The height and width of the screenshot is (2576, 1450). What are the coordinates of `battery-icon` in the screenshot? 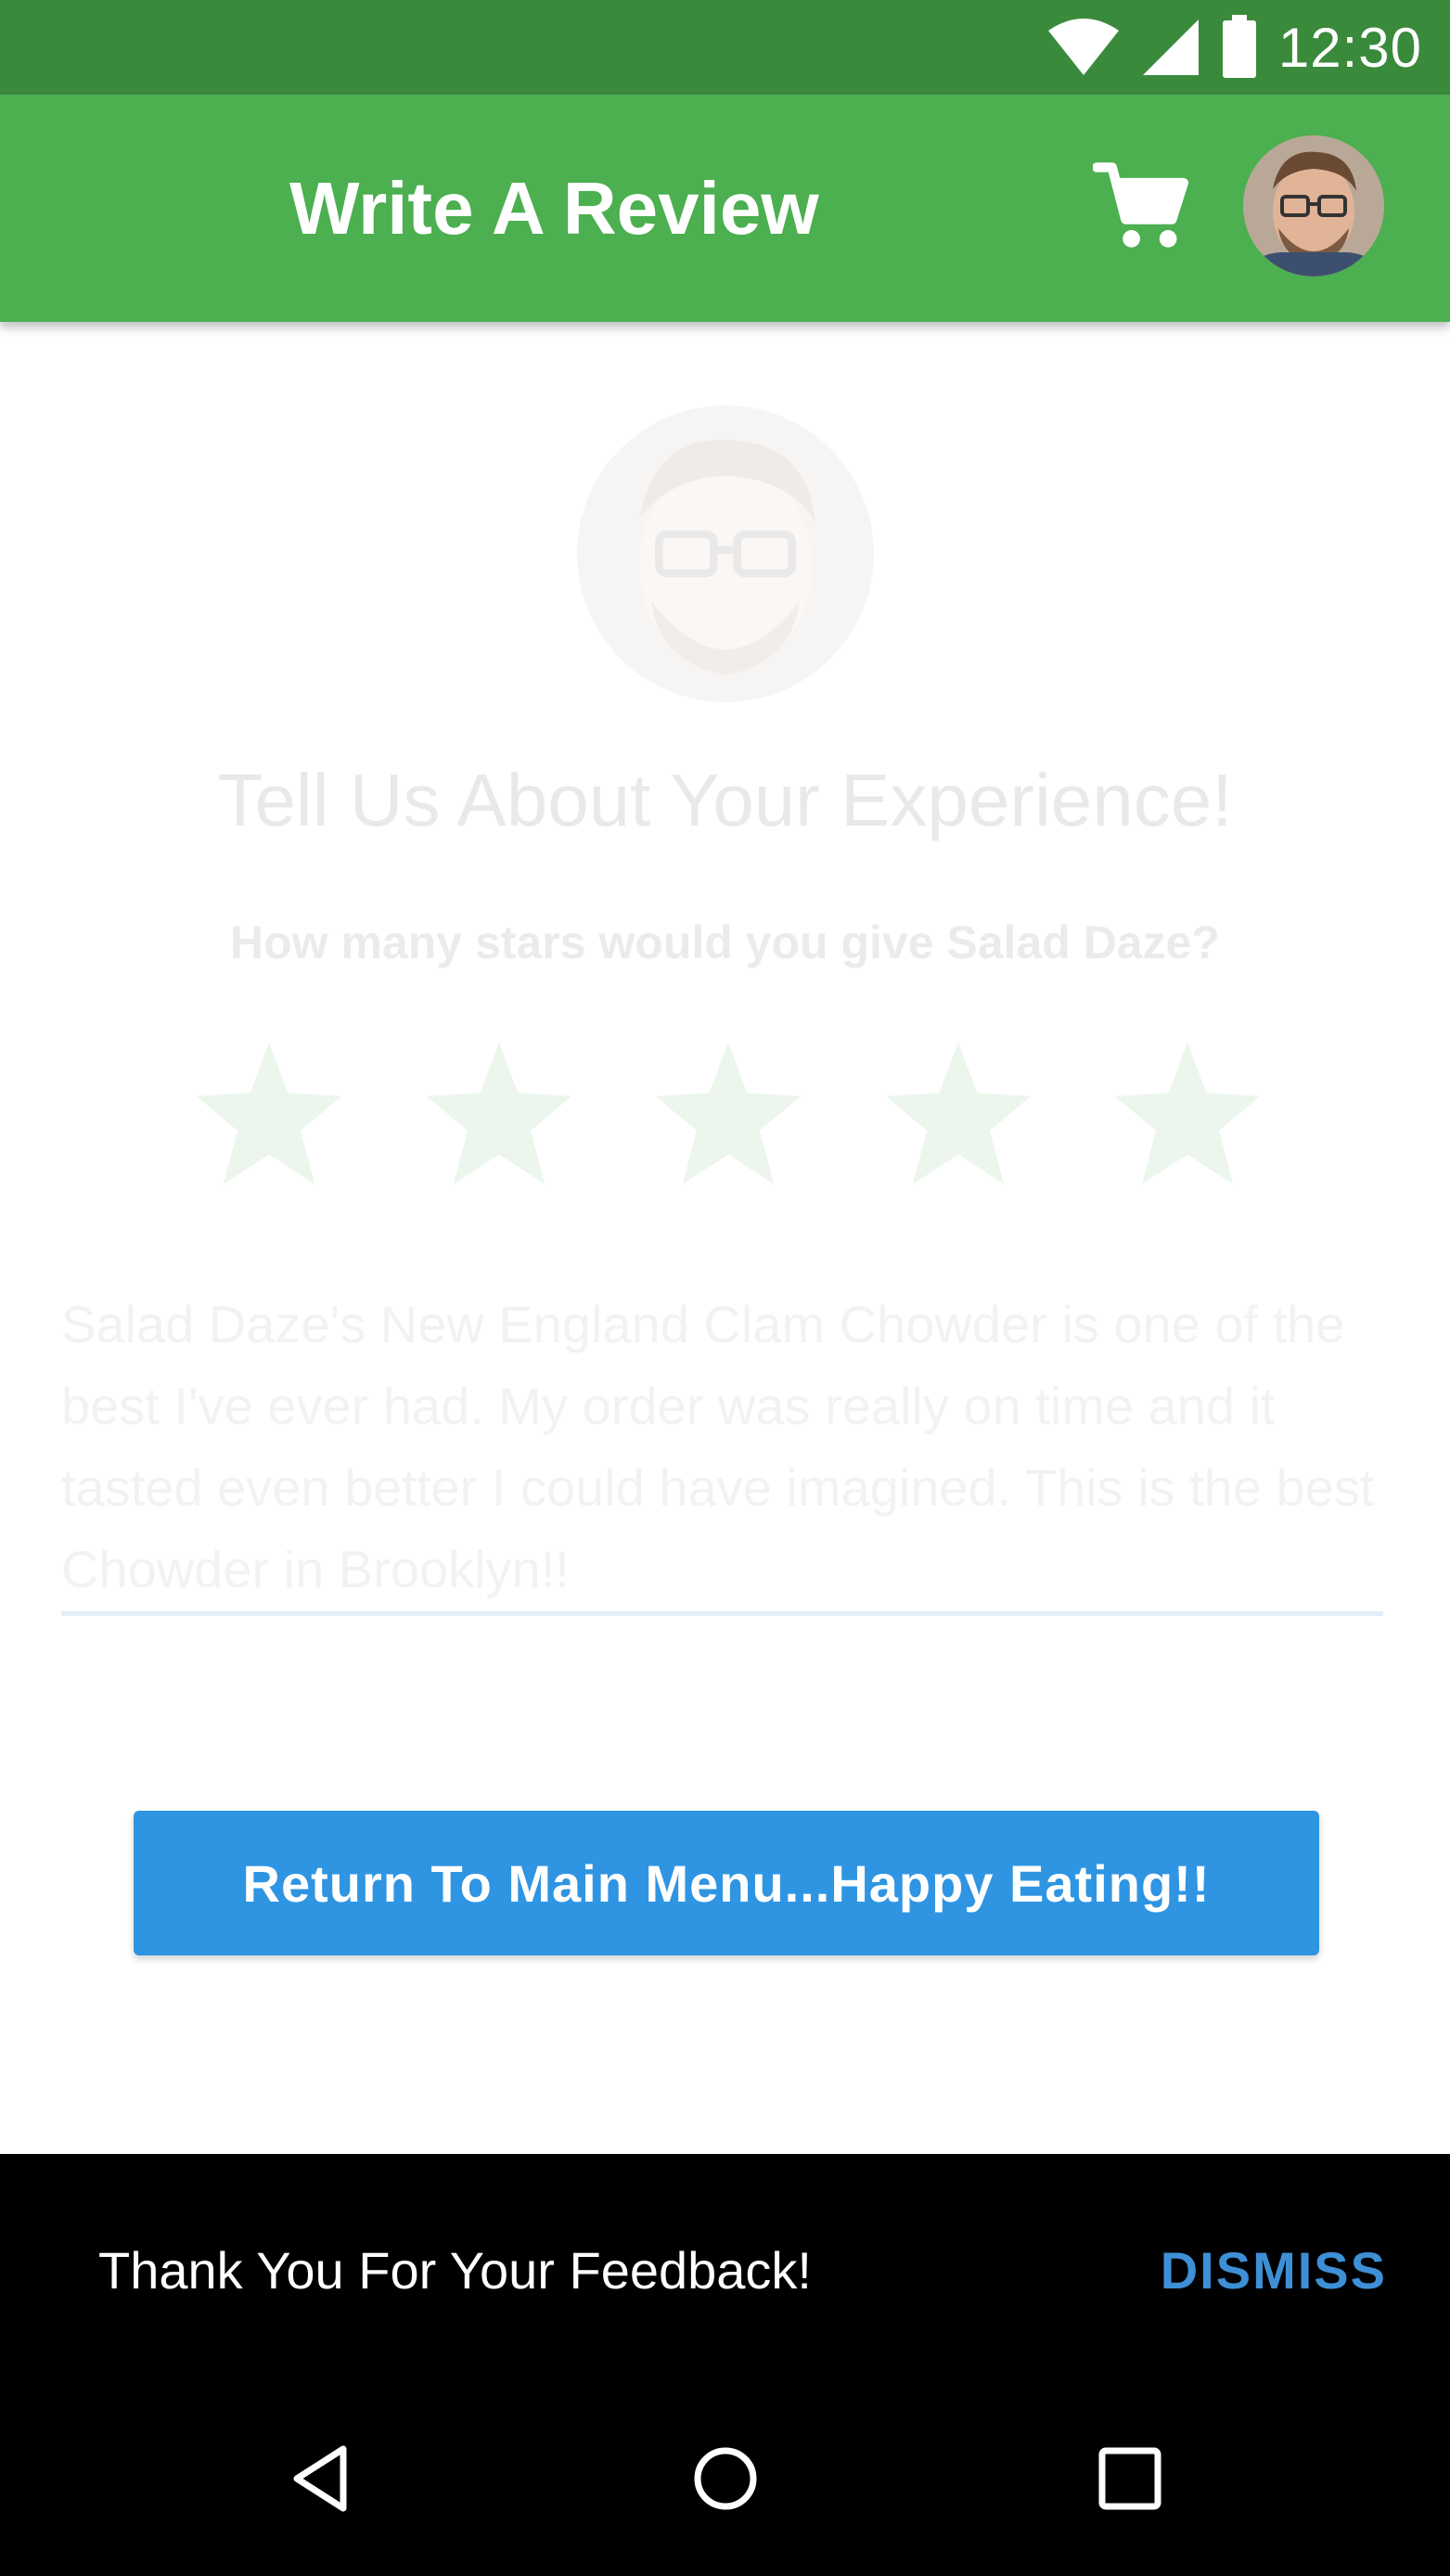 It's located at (1239, 46).